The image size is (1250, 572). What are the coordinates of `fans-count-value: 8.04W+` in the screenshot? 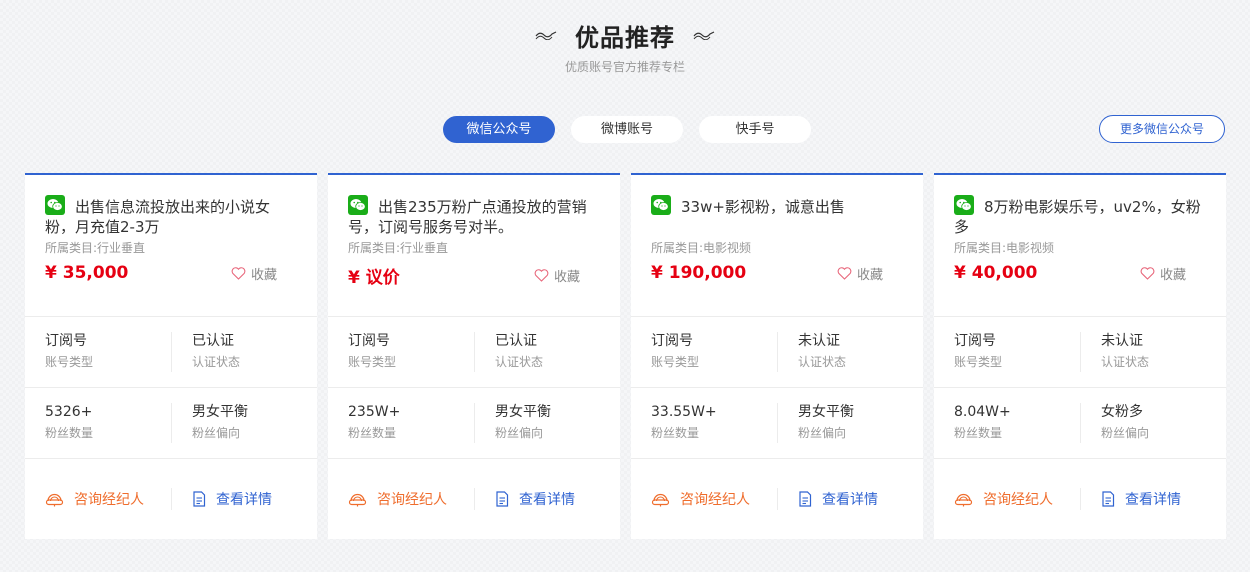 It's located at (982, 412).